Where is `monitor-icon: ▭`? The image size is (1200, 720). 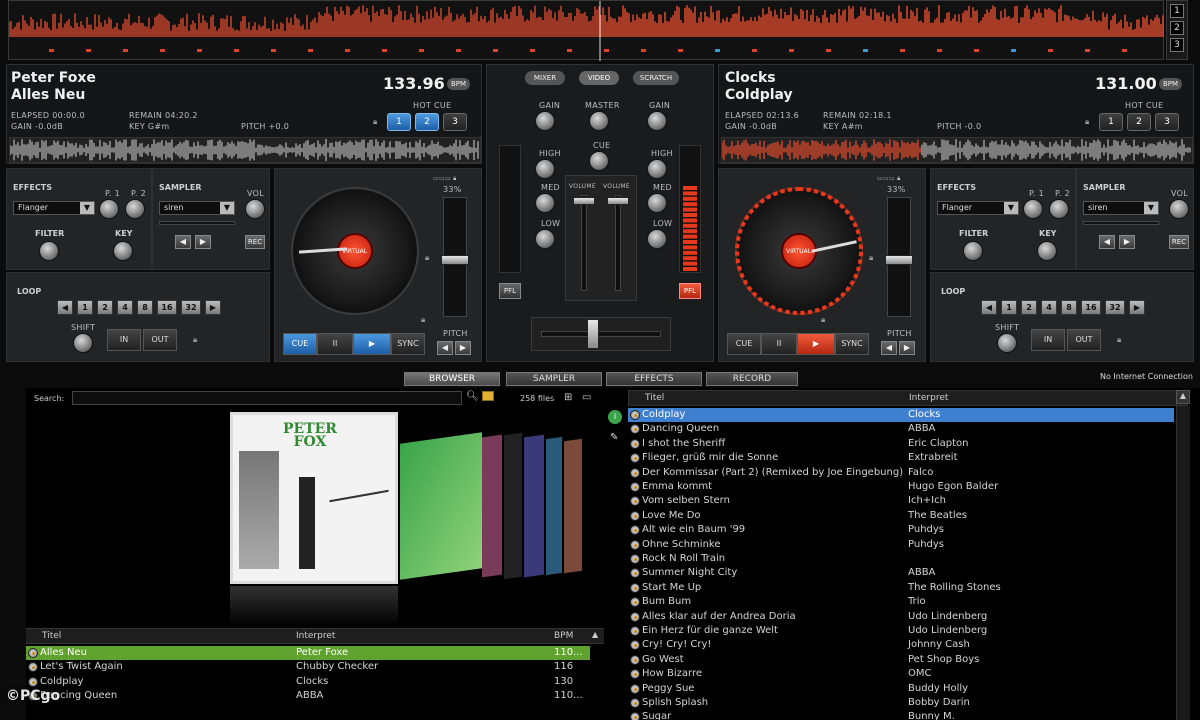 monitor-icon: ▭ is located at coordinates (586, 397).